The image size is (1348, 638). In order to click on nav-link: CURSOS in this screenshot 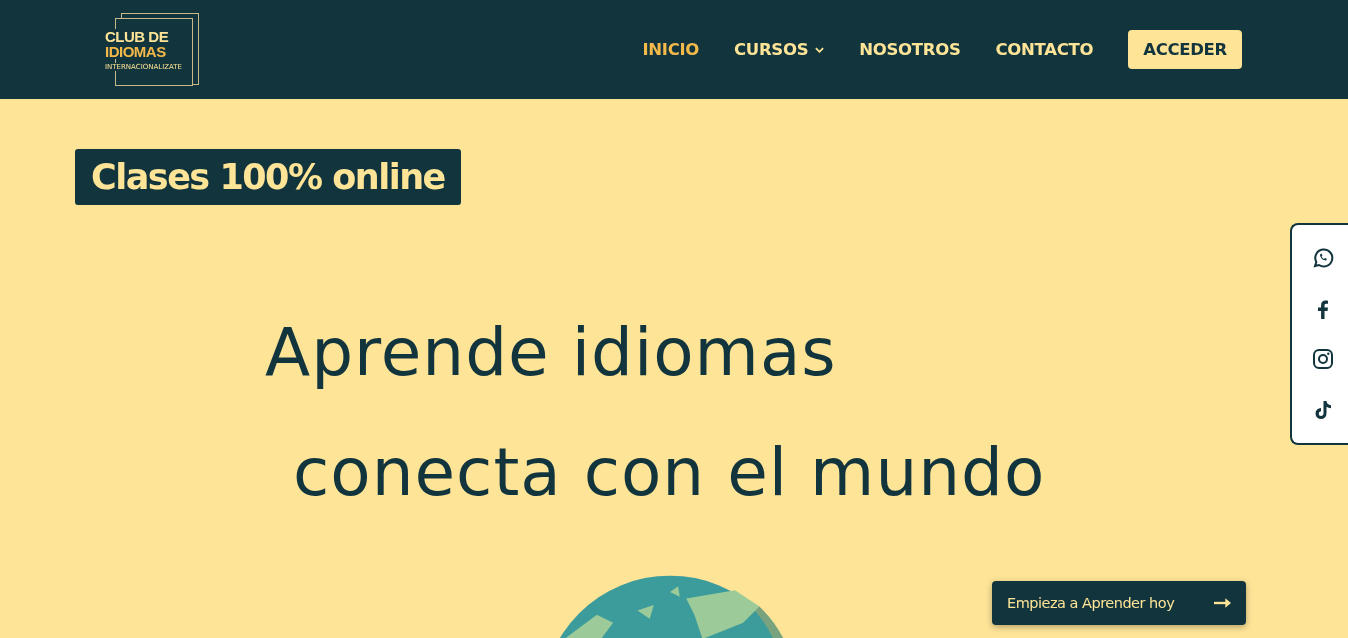, I will do `click(779, 49)`.